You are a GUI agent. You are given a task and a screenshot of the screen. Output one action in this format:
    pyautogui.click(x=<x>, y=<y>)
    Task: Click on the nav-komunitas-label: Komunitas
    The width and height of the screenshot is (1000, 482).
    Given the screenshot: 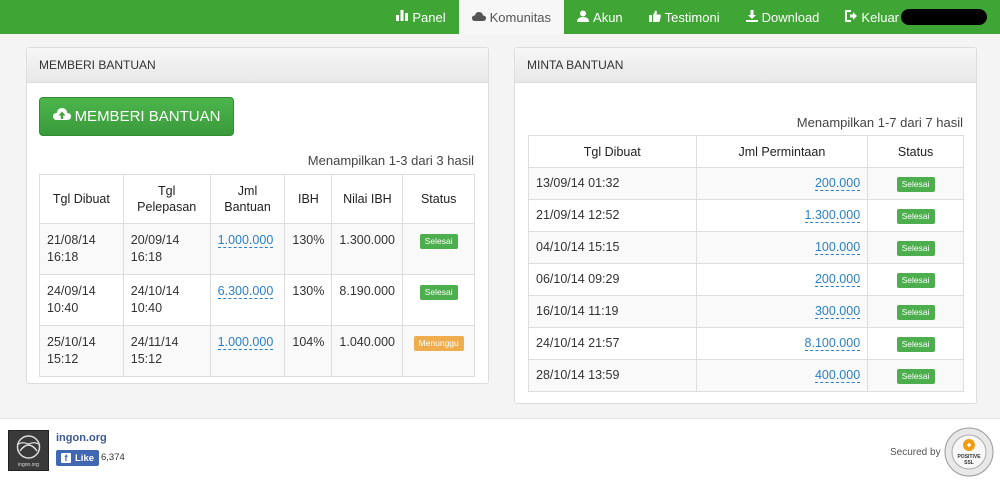 What is the action you would take?
    pyautogui.click(x=520, y=17)
    